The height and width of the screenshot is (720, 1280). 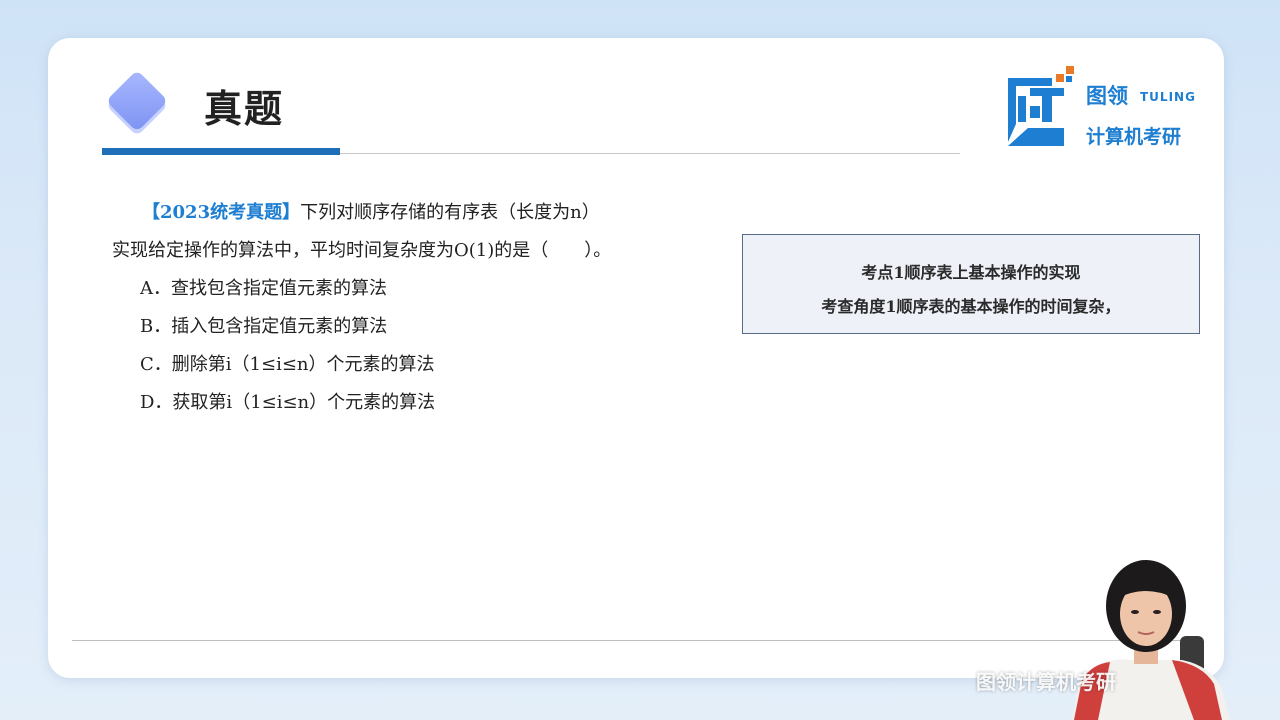 I want to click on slide-title: 真题, so click(x=244, y=109).